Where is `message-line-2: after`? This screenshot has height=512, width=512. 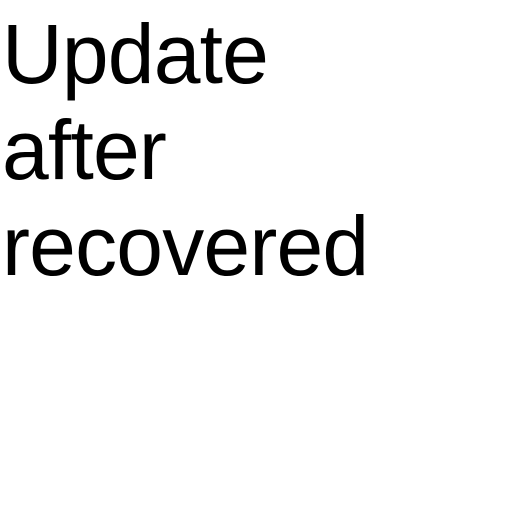
message-line-2: after is located at coordinates (84, 150).